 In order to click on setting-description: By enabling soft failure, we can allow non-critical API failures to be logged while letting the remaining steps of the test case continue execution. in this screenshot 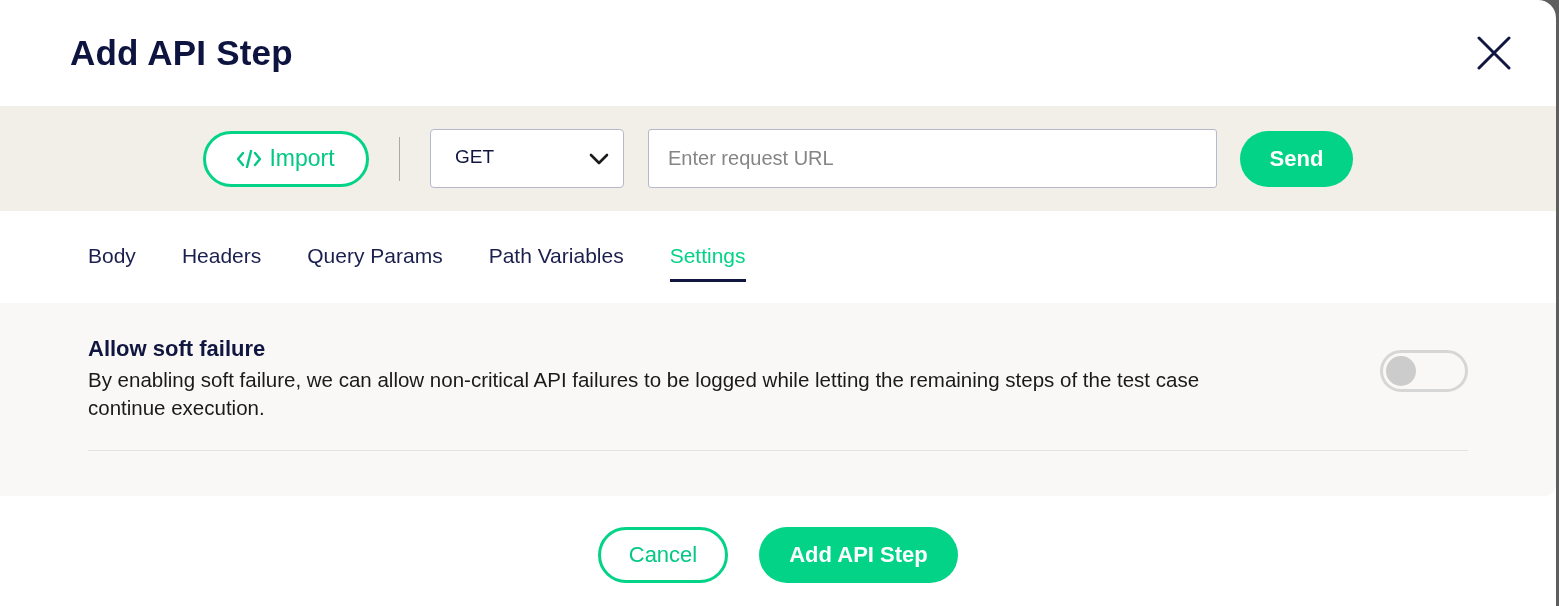, I will do `click(644, 394)`.